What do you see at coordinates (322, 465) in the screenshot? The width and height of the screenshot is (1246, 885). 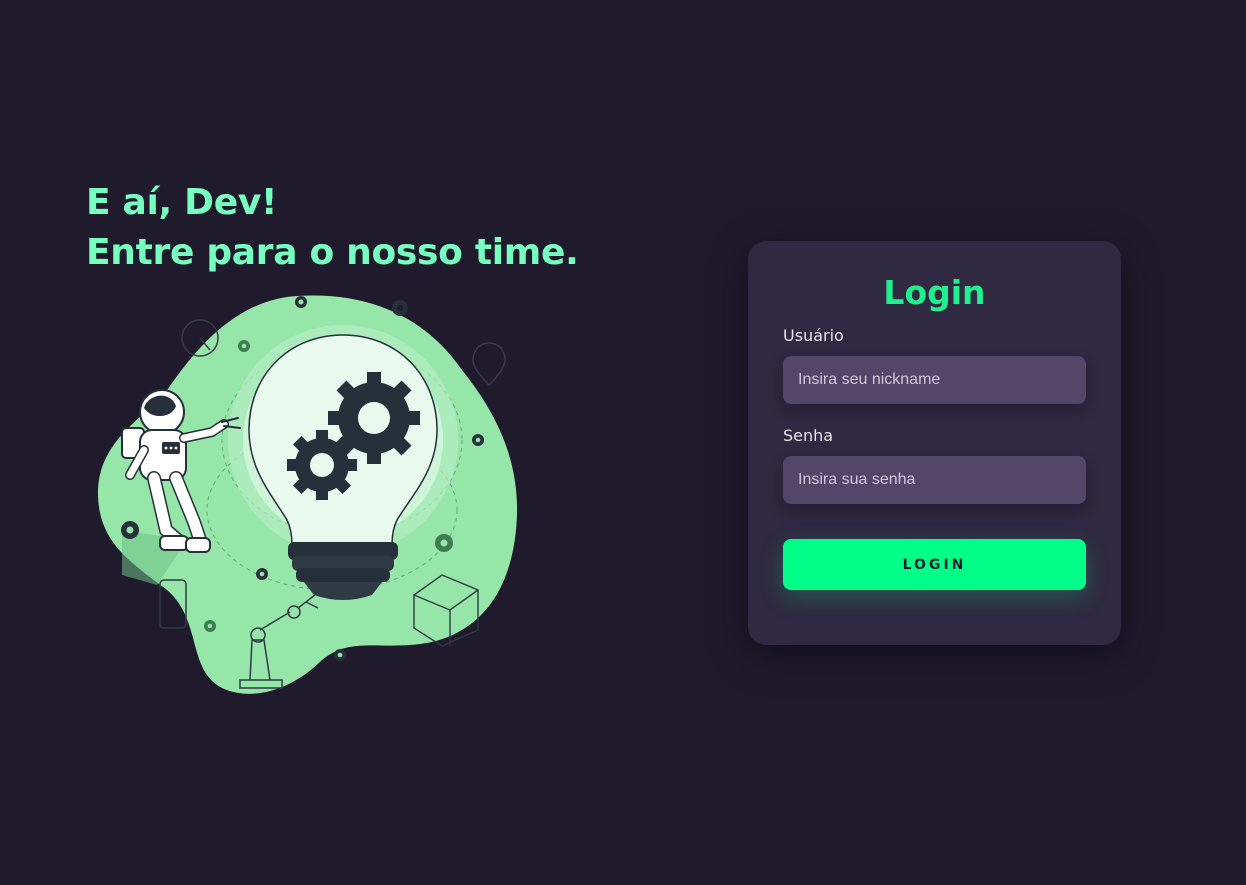 I see `small-gear-icon` at bounding box center [322, 465].